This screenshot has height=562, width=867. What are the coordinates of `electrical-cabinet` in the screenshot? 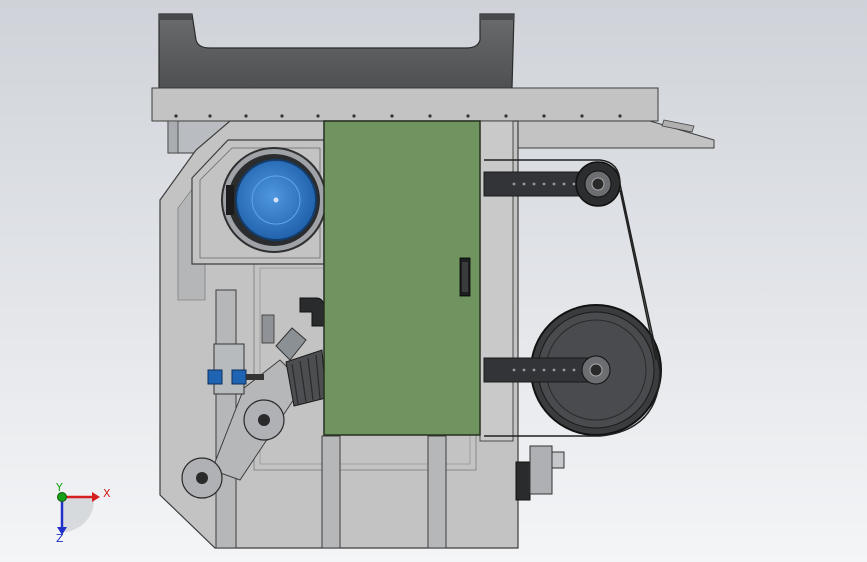 It's located at (402, 278).